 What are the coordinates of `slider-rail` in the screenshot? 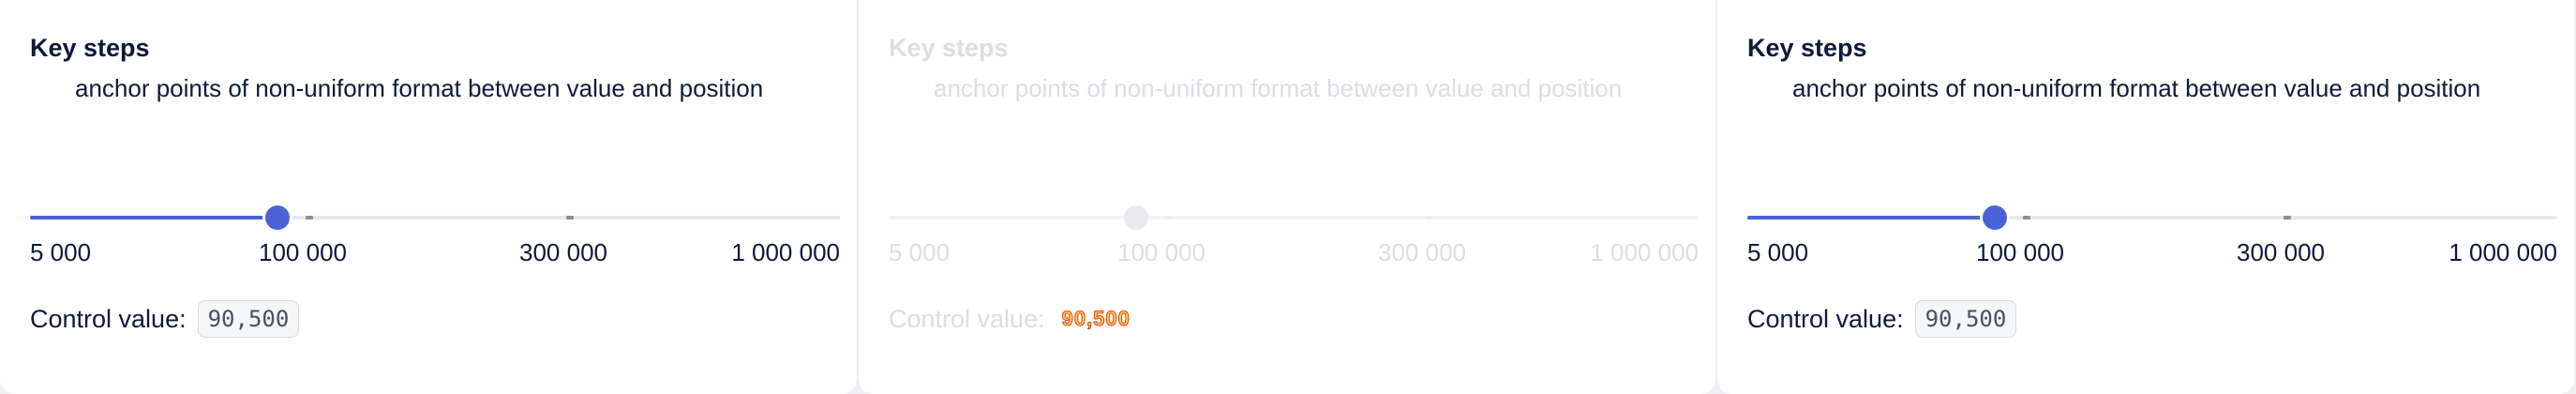 It's located at (1294, 218).